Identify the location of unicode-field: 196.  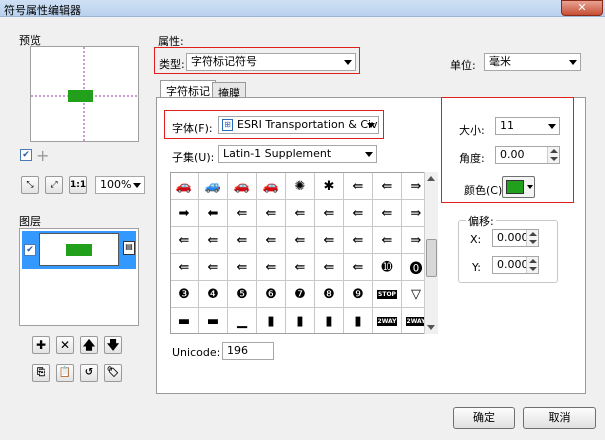
(248, 351).